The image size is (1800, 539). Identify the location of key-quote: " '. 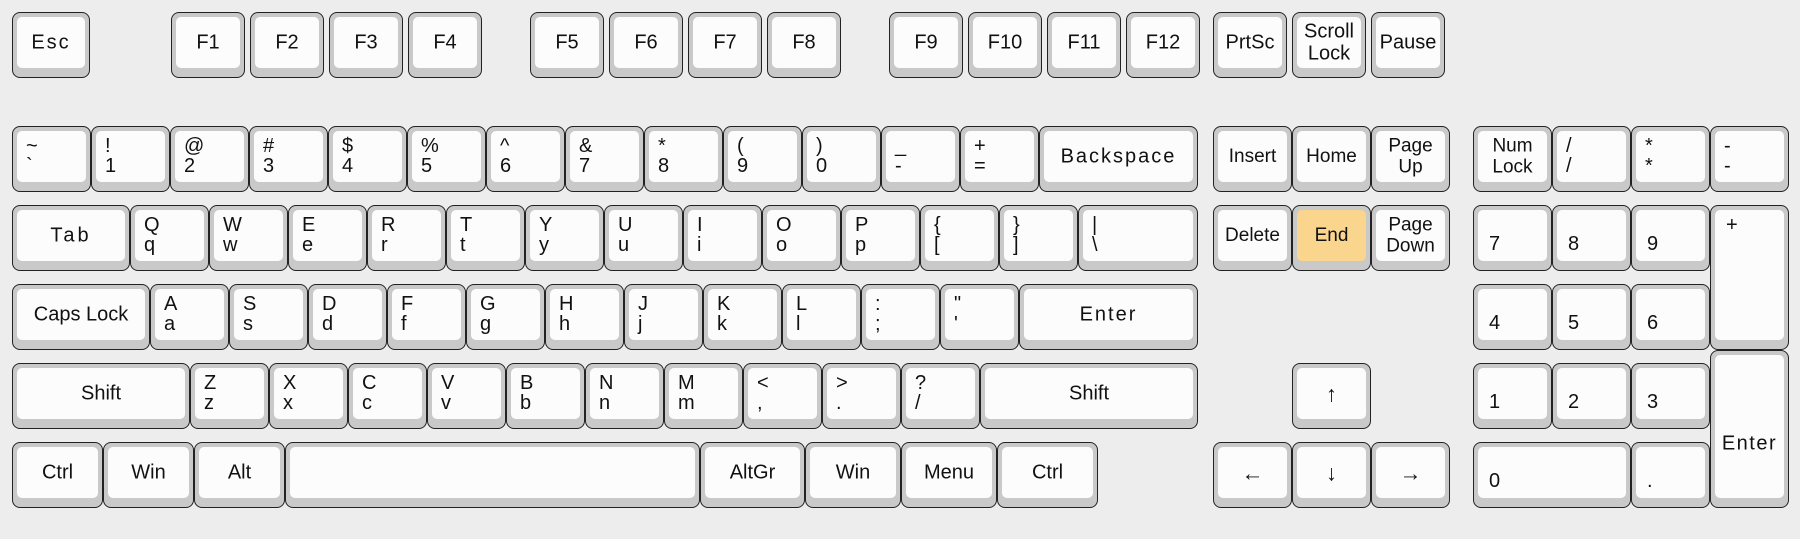
(979, 317).